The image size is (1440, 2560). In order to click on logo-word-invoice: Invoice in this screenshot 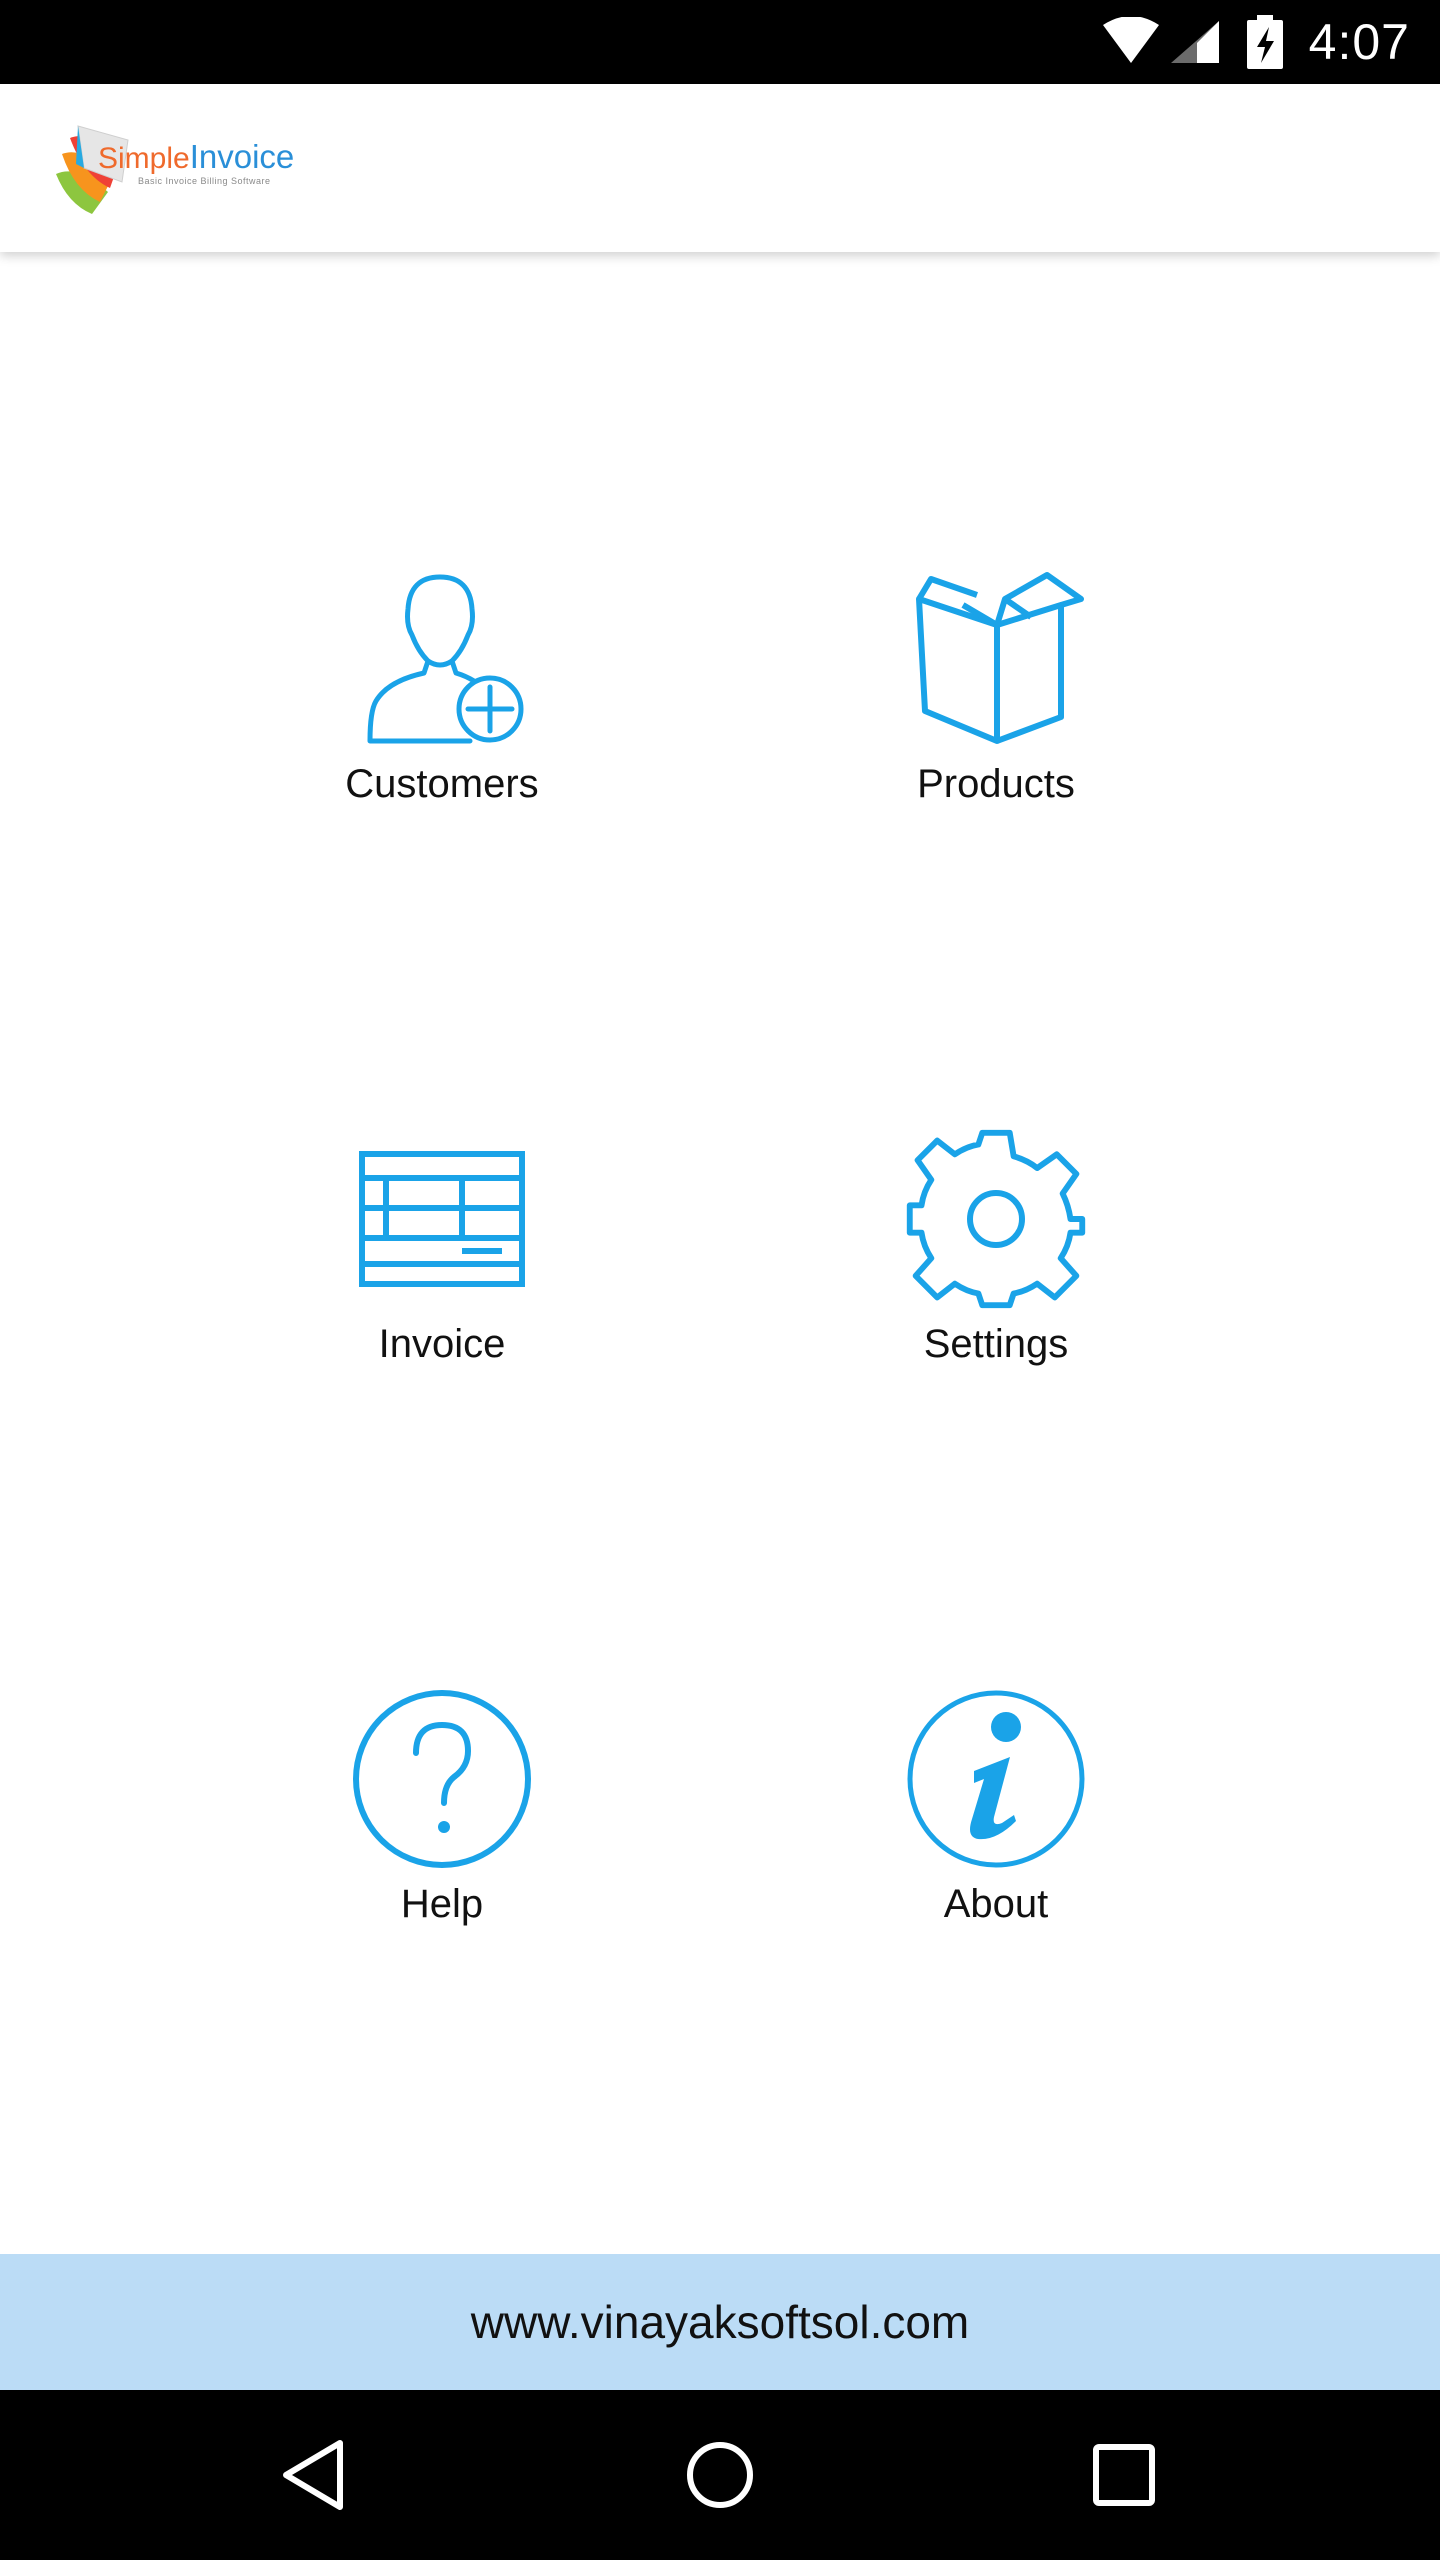, I will do `click(242, 156)`.